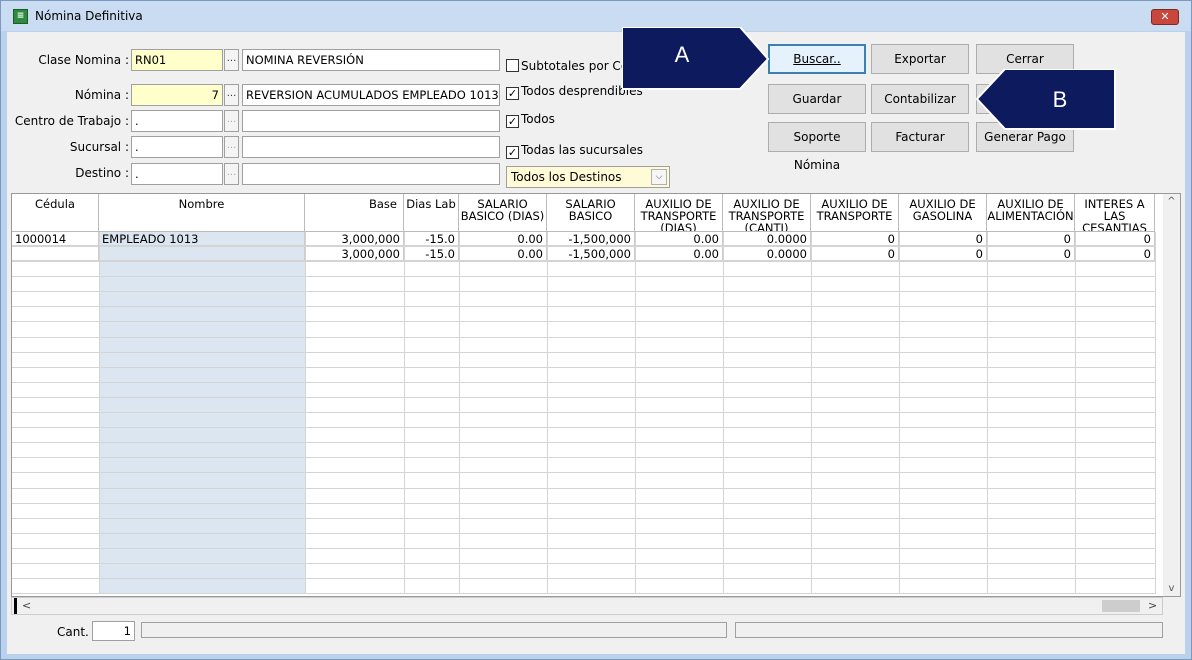 The image size is (1192, 660). I want to click on nomina-desc: REVERSION ACUMULADOS EMPLEADO 1013:, so click(371, 95).